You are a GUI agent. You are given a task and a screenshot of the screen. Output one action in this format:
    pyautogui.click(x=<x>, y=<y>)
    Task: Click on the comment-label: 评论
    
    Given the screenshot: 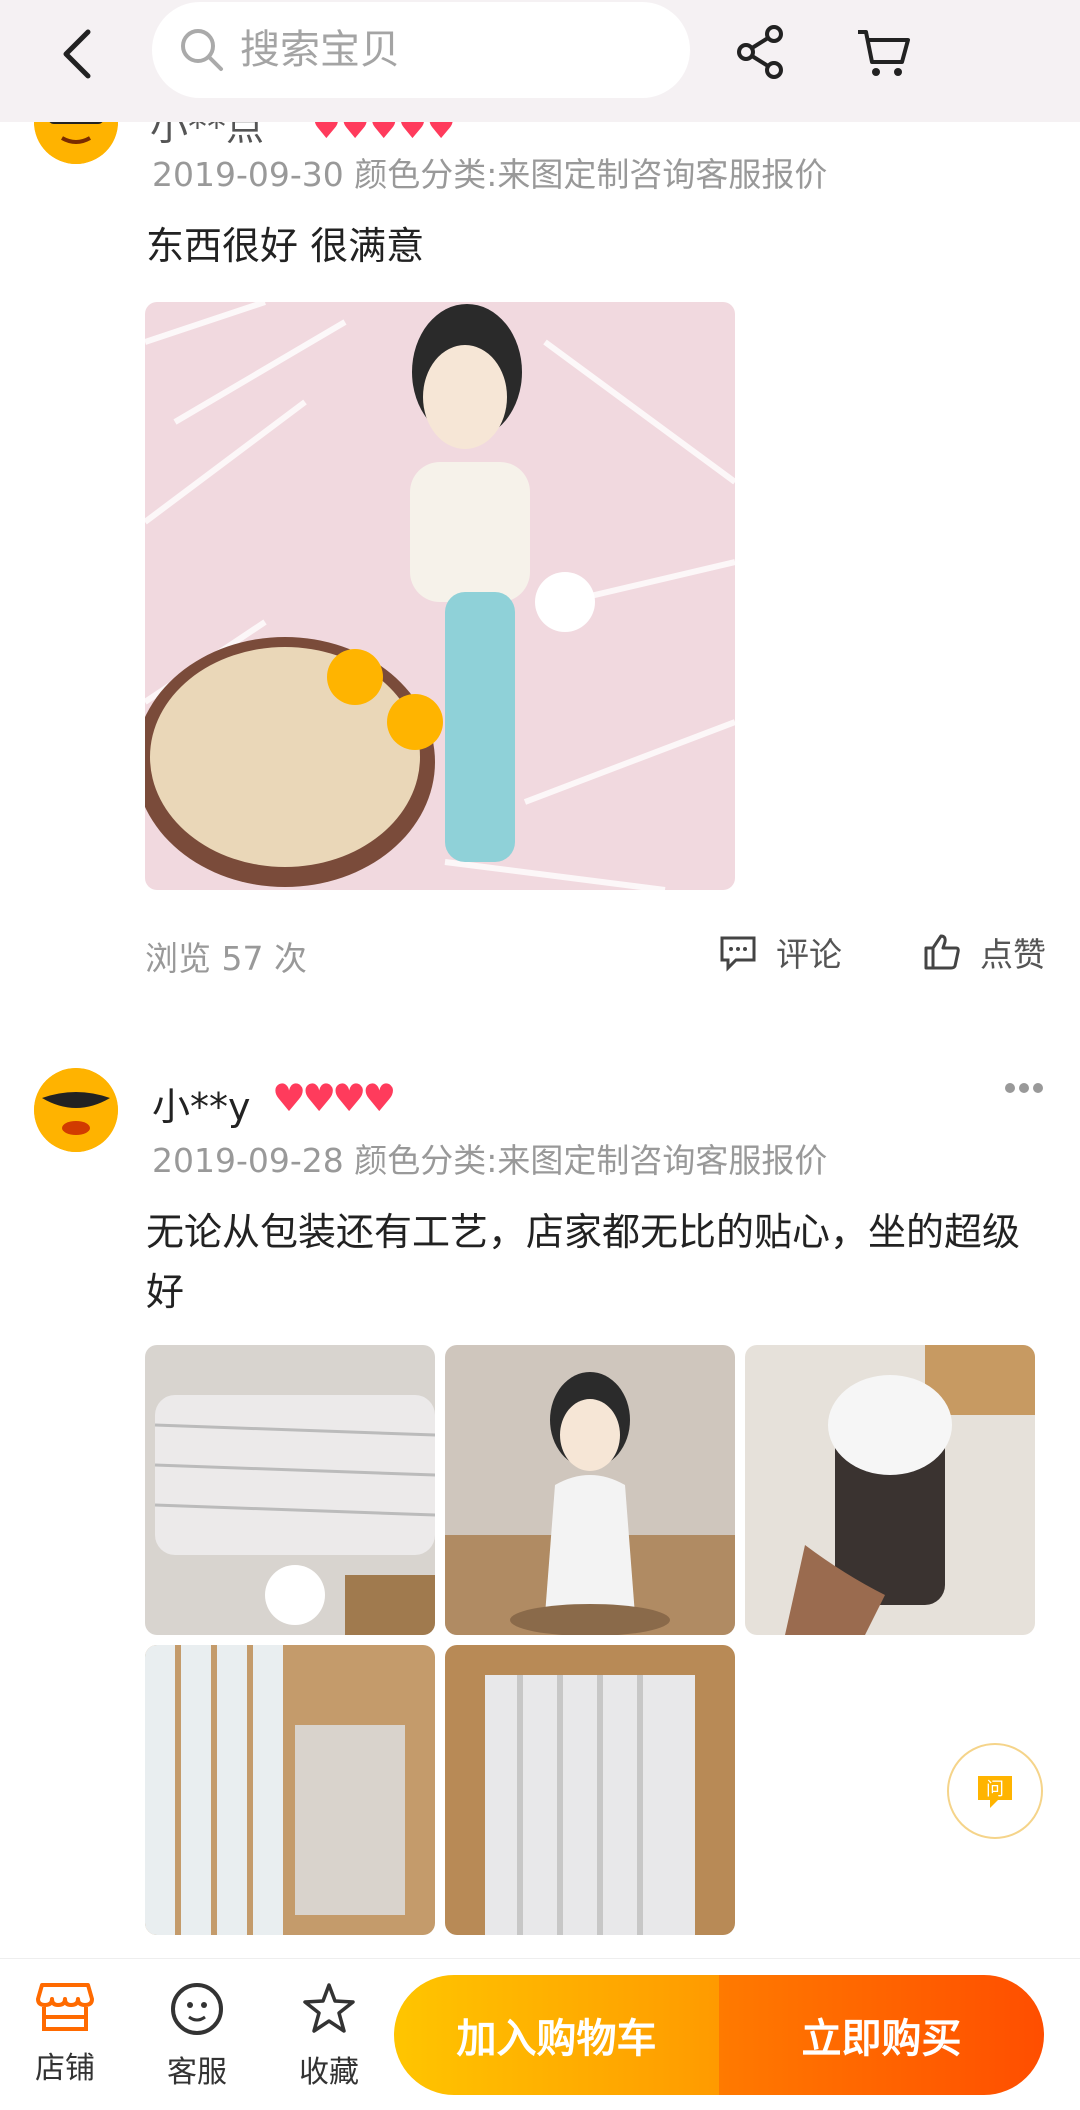 What is the action you would take?
    pyautogui.click(x=809, y=954)
    